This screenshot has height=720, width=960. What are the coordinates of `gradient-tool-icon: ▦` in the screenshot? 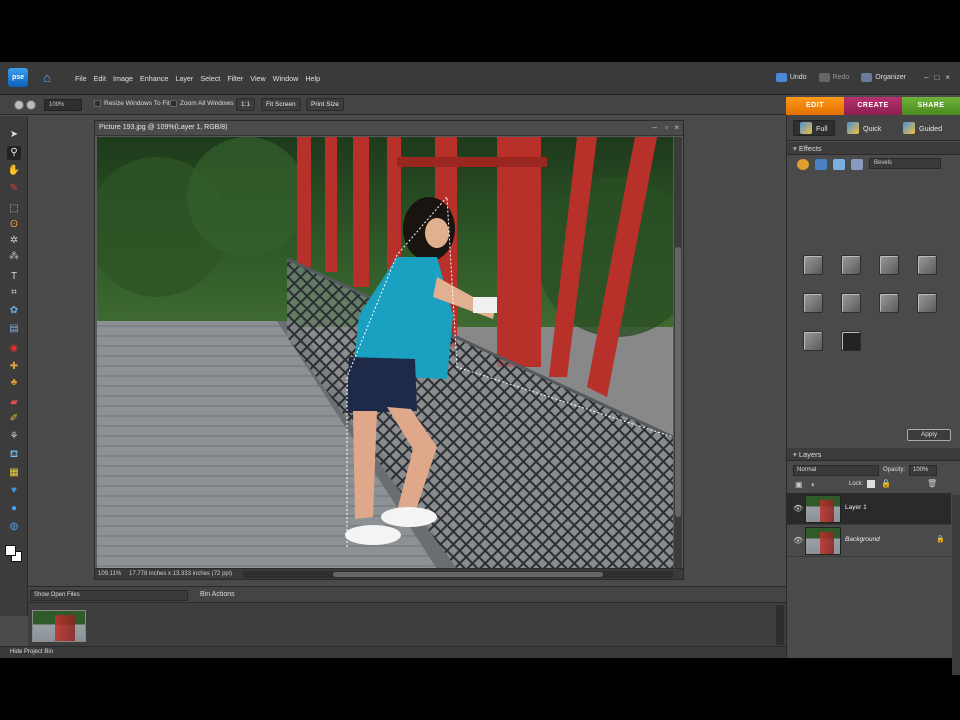 It's located at (14, 473).